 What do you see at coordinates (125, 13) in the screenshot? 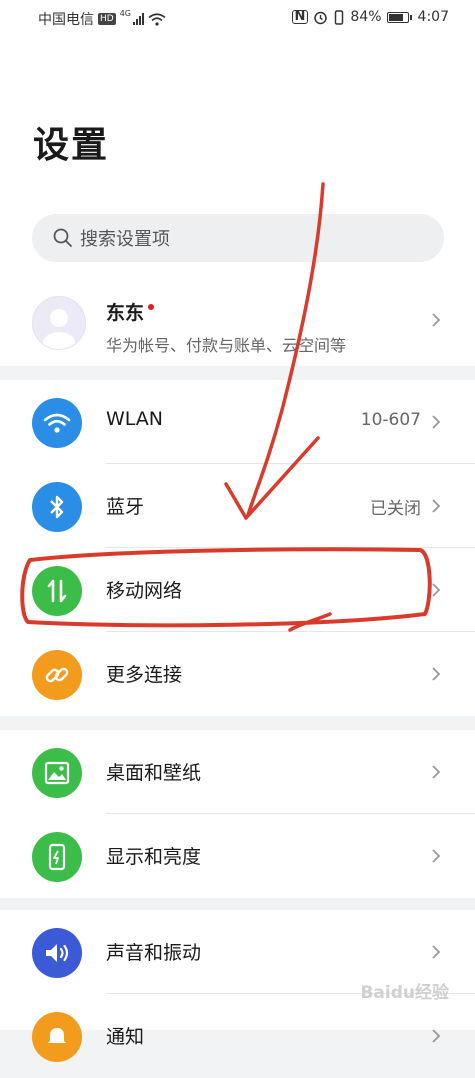
I see `network-type: 4G` at bounding box center [125, 13].